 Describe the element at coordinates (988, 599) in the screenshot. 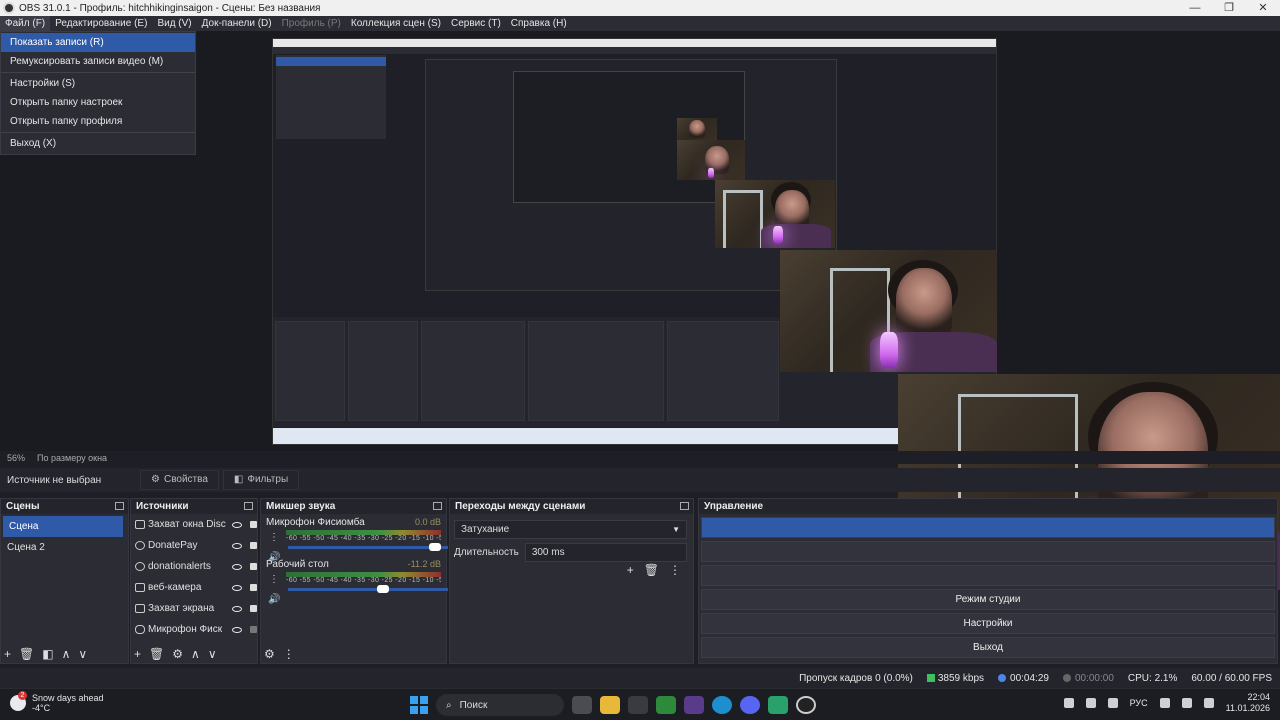

I see `studio-mode-button: Режим студии` at that location.